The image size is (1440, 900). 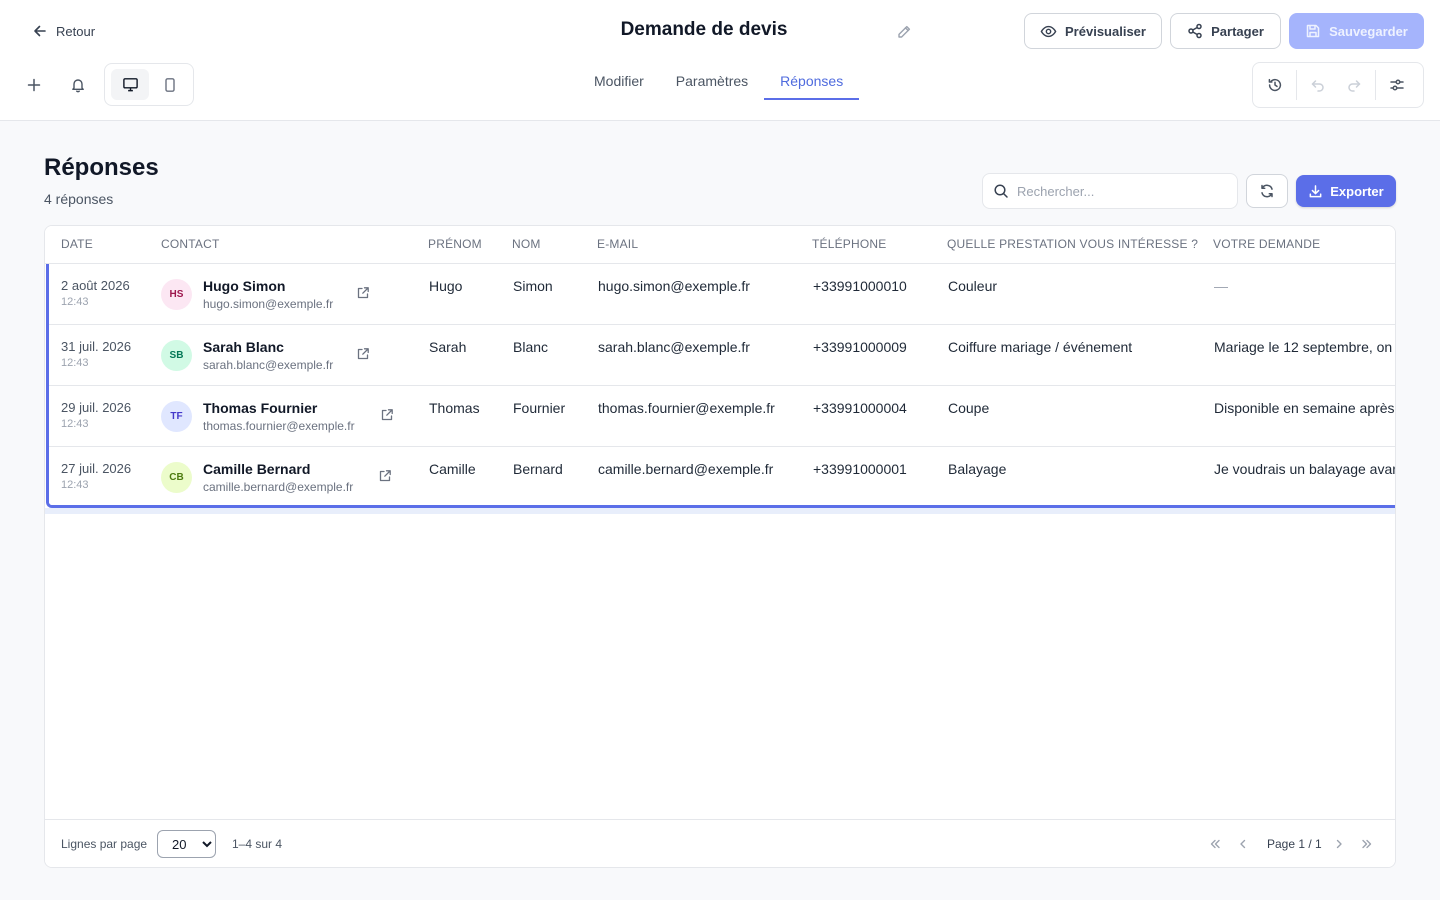 What do you see at coordinates (268, 365) in the screenshot?
I see `contact-email: sarah.blanc@exemple.fr` at bounding box center [268, 365].